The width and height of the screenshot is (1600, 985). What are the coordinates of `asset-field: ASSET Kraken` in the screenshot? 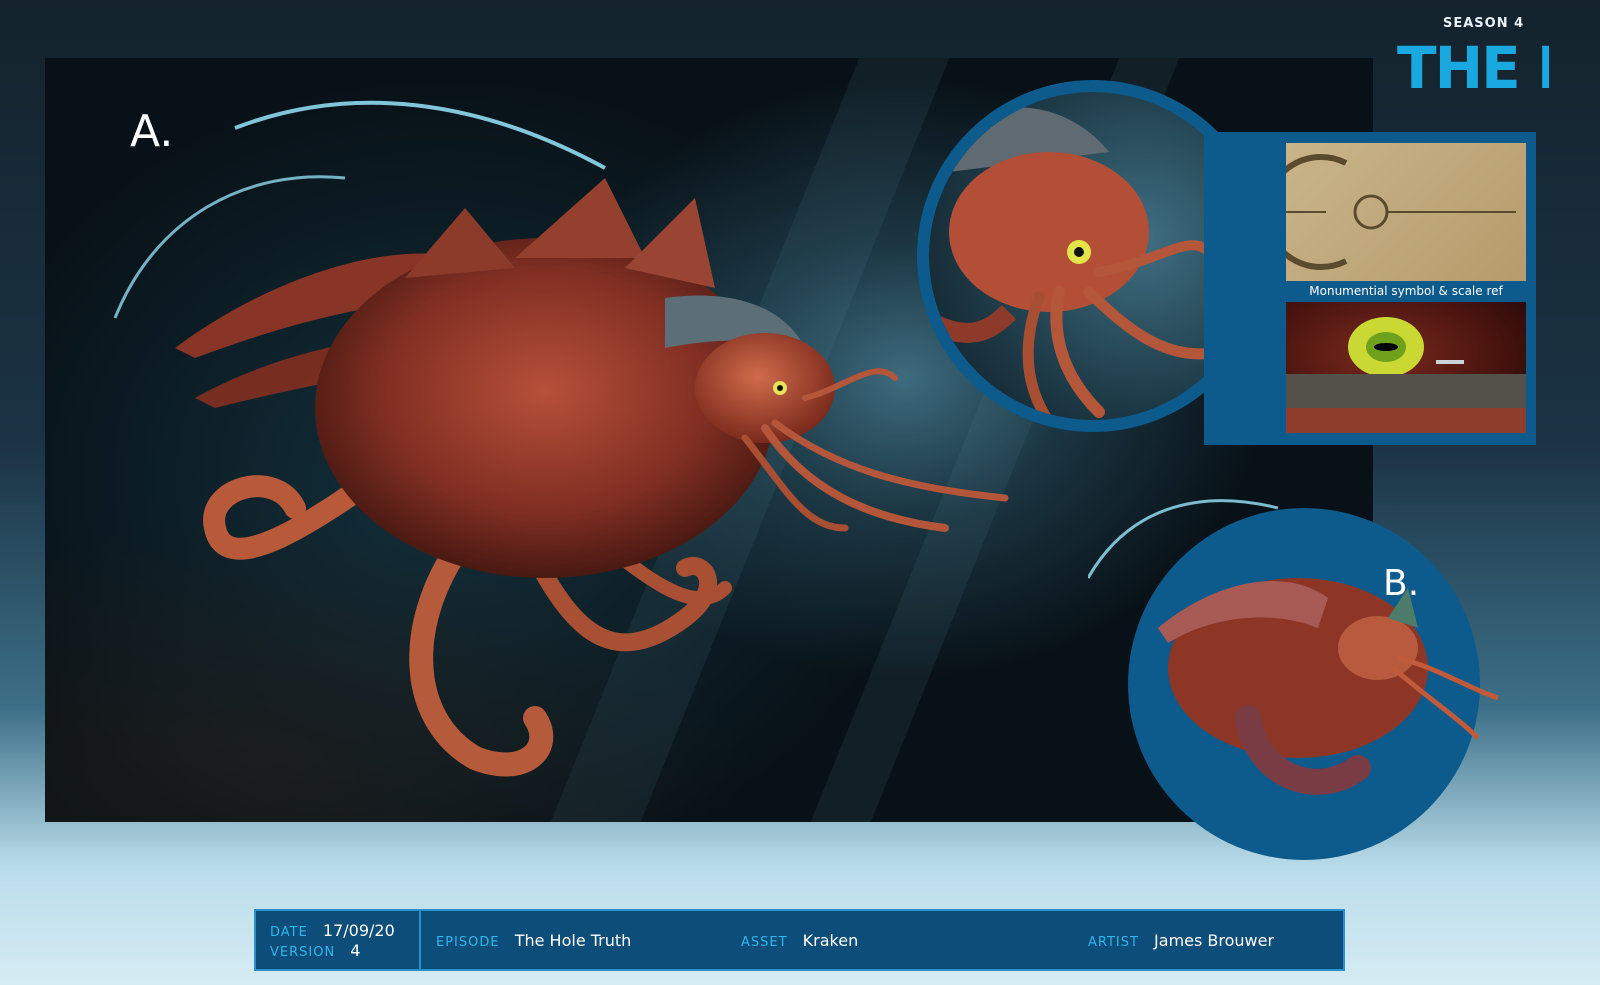 It's located at (799, 940).